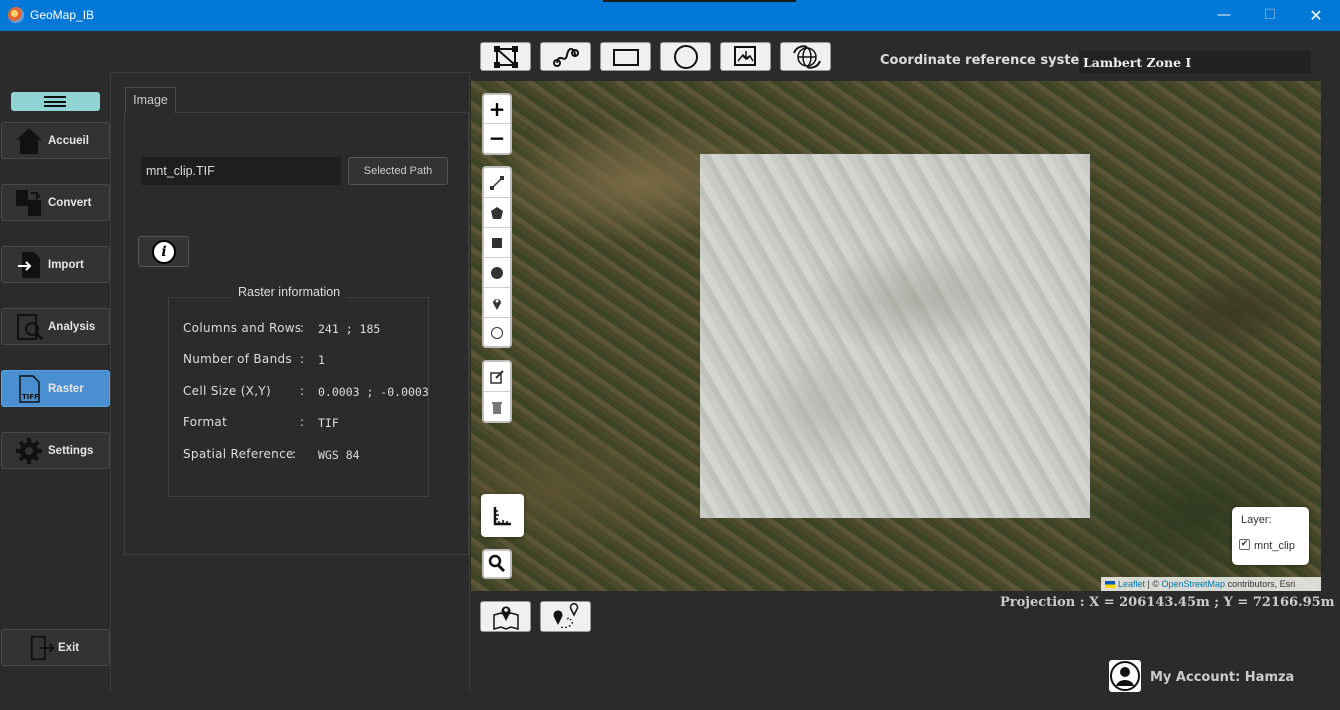  What do you see at coordinates (66, 389) in the screenshot?
I see `nav-raster-label: Raster` at bounding box center [66, 389].